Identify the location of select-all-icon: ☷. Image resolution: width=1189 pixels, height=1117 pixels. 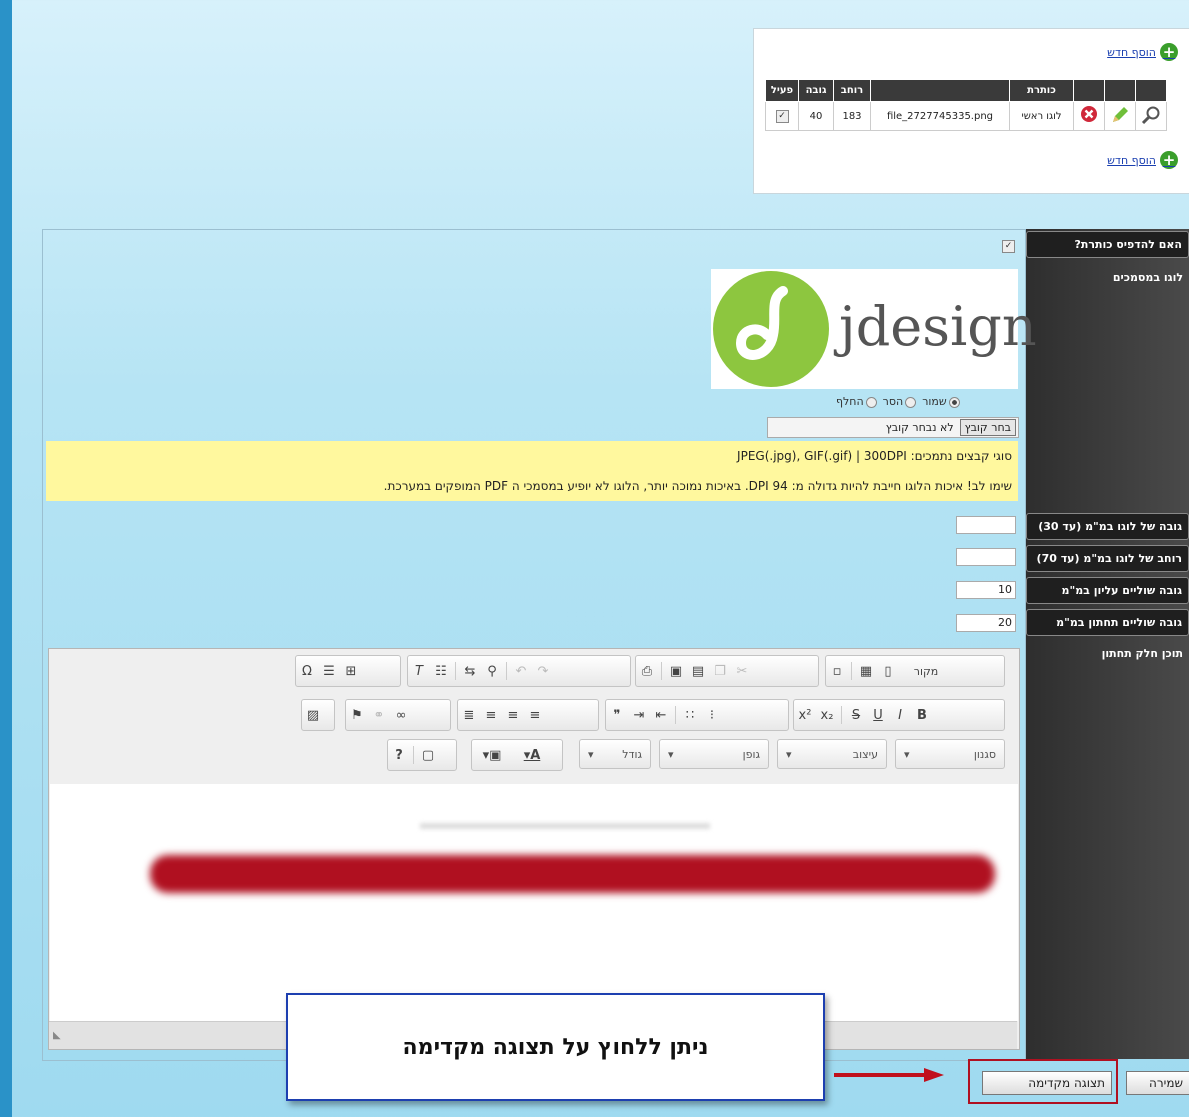
(441, 671).